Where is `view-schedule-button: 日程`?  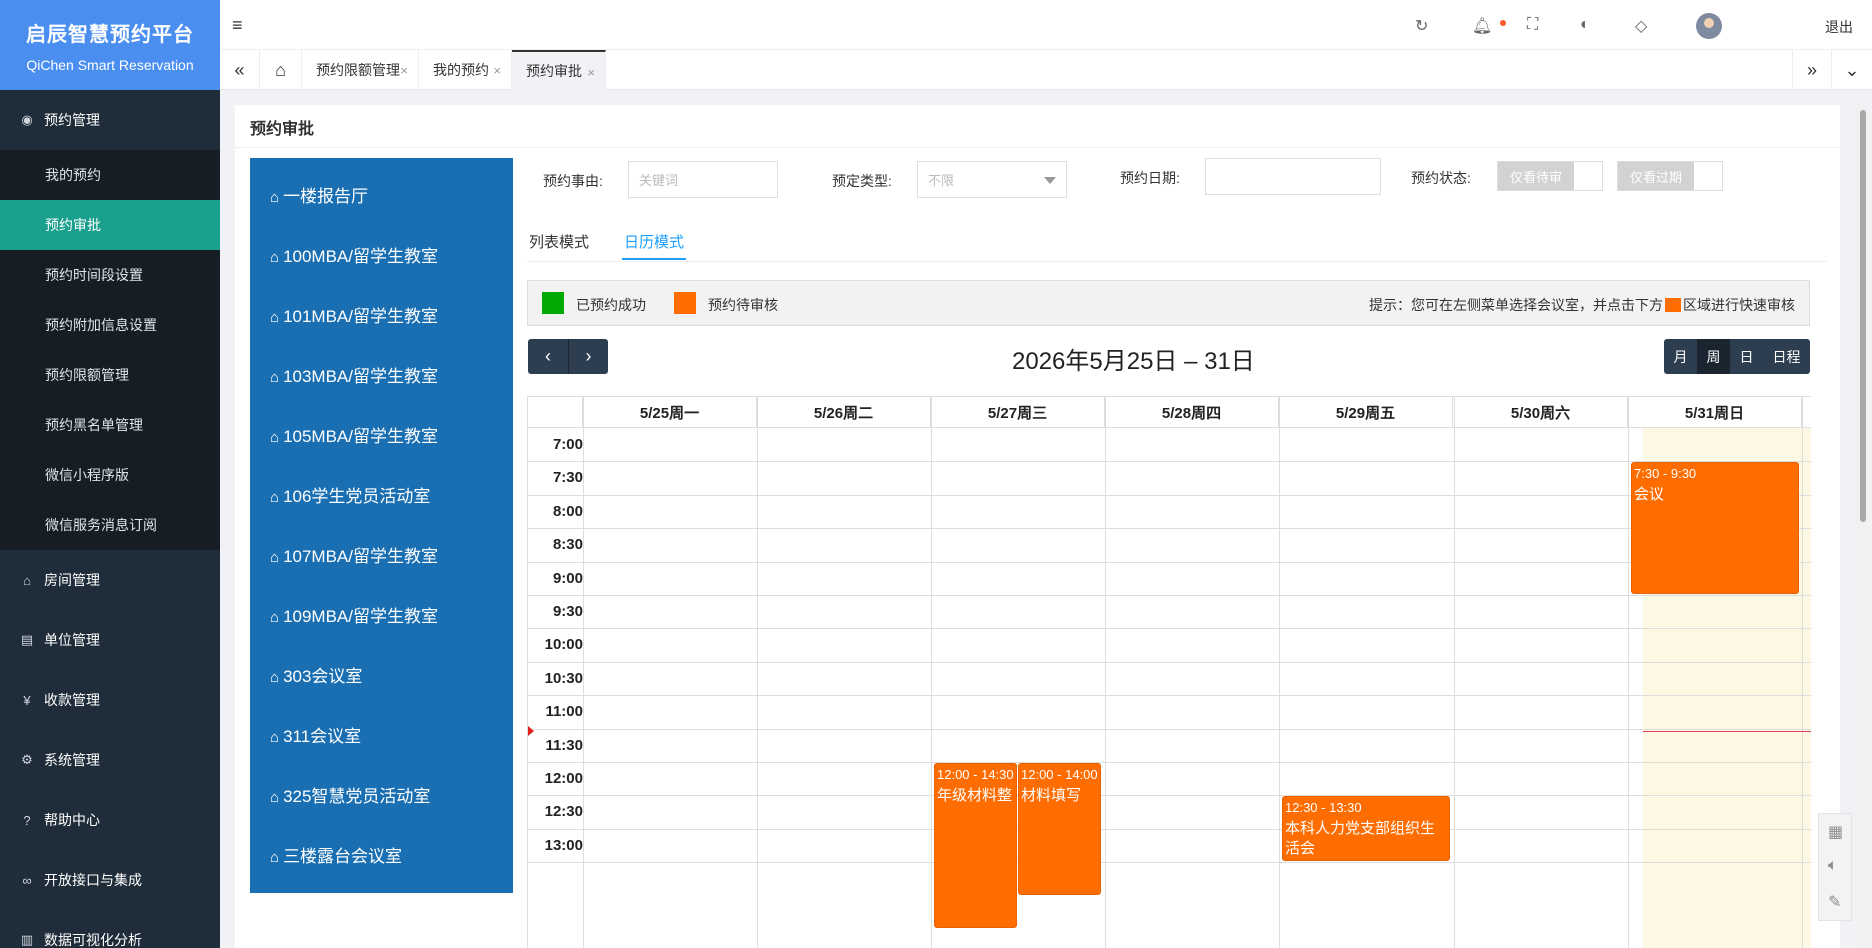
view-schedule-button: 日程 is located at coordinates (1786, 356).